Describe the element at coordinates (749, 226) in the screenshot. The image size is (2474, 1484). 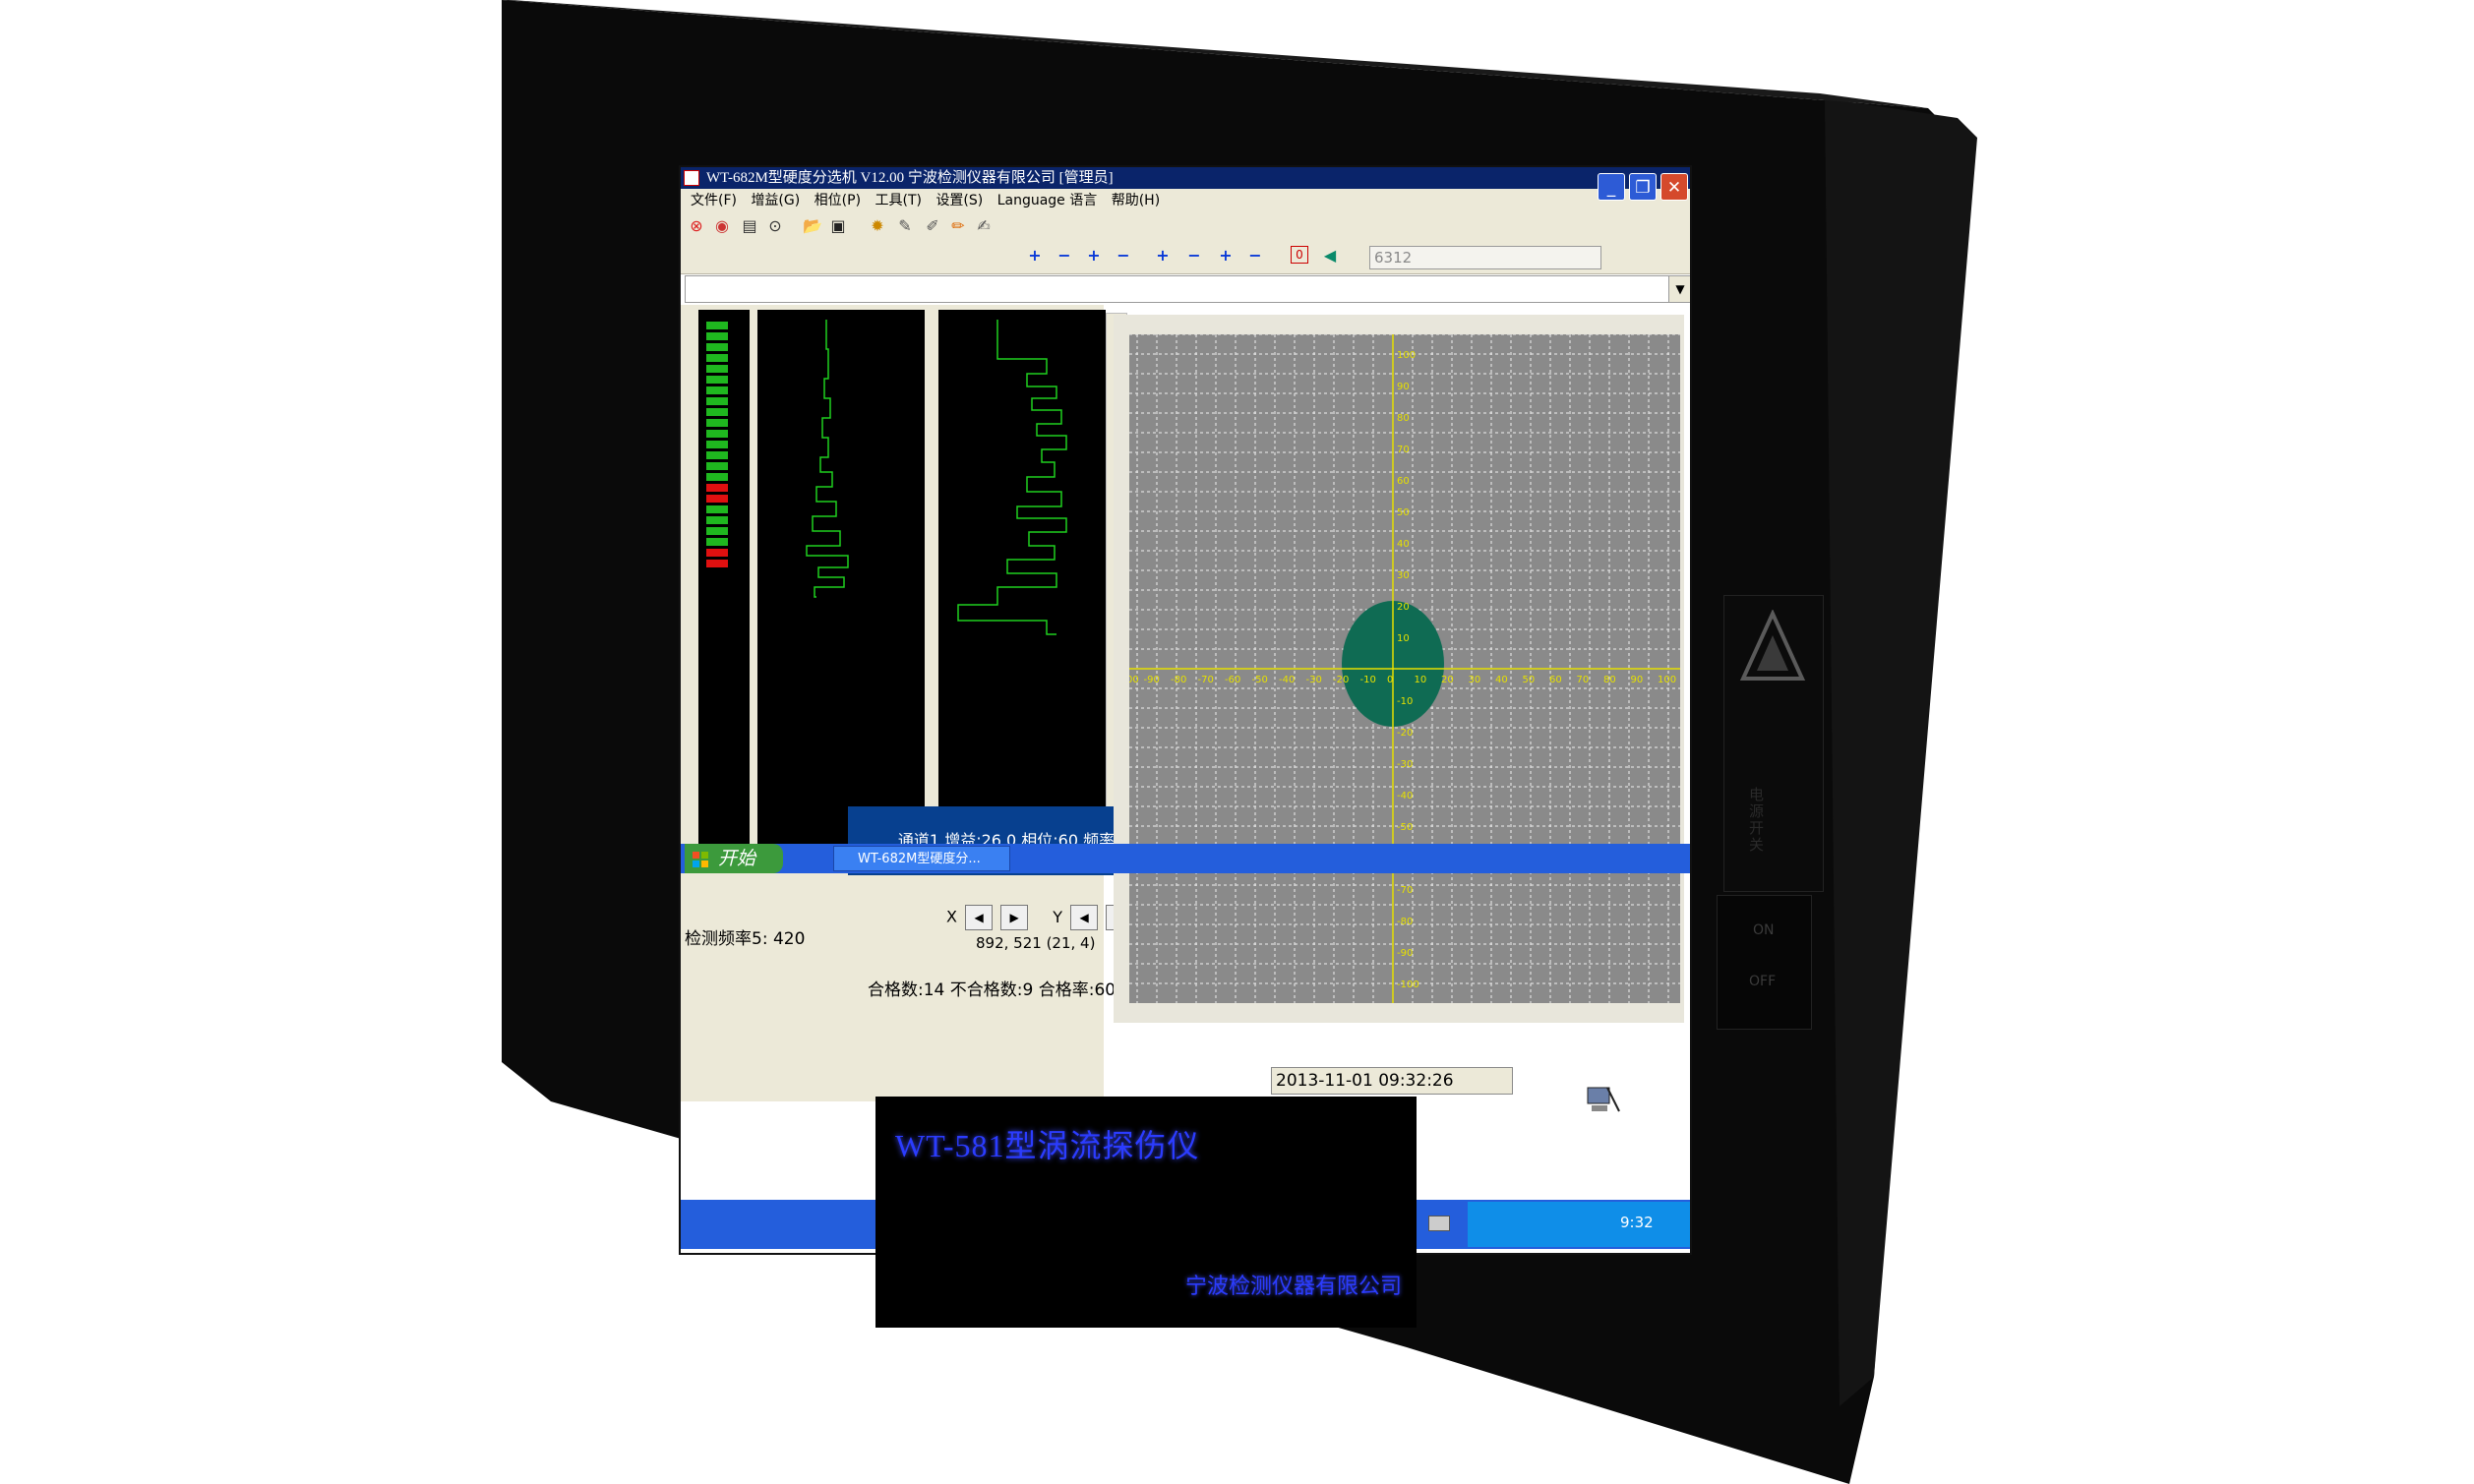
I see `document-icon: ▤` at that location.